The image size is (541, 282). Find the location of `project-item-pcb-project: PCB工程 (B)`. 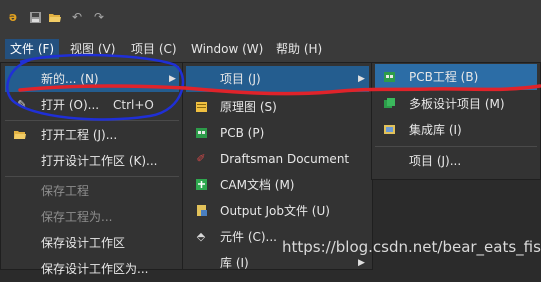

project-item-pcb-project: PCB工程 (B) is located at coordinates (456, 77).